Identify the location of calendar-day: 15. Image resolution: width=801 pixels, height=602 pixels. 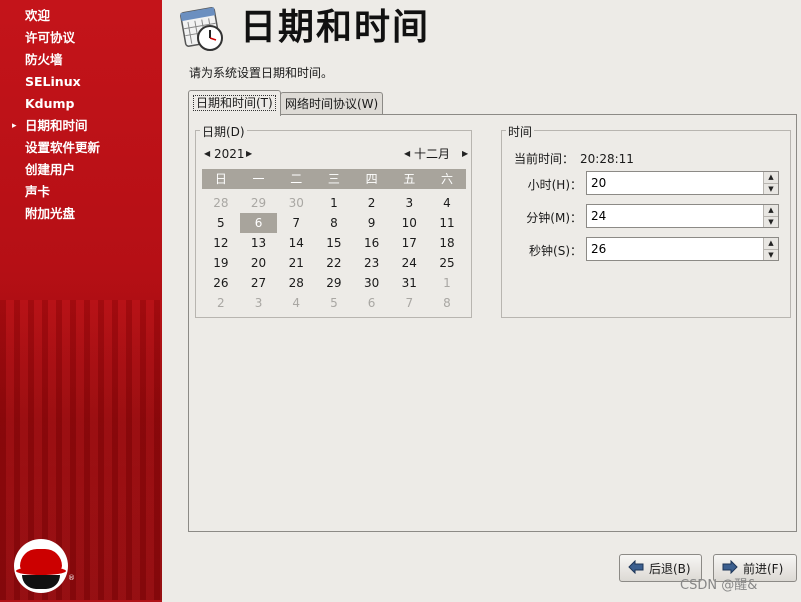
(334, 243).